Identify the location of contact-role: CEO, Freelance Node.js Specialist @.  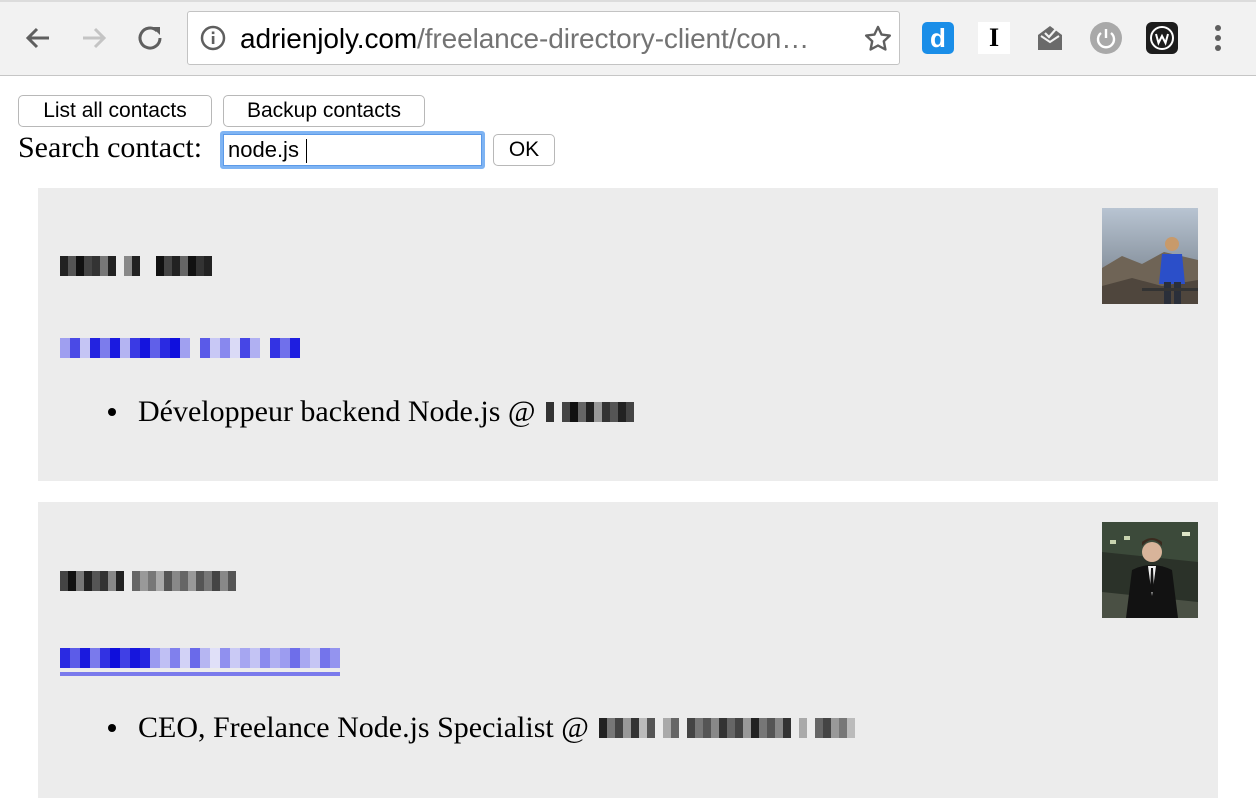
(496, 728).